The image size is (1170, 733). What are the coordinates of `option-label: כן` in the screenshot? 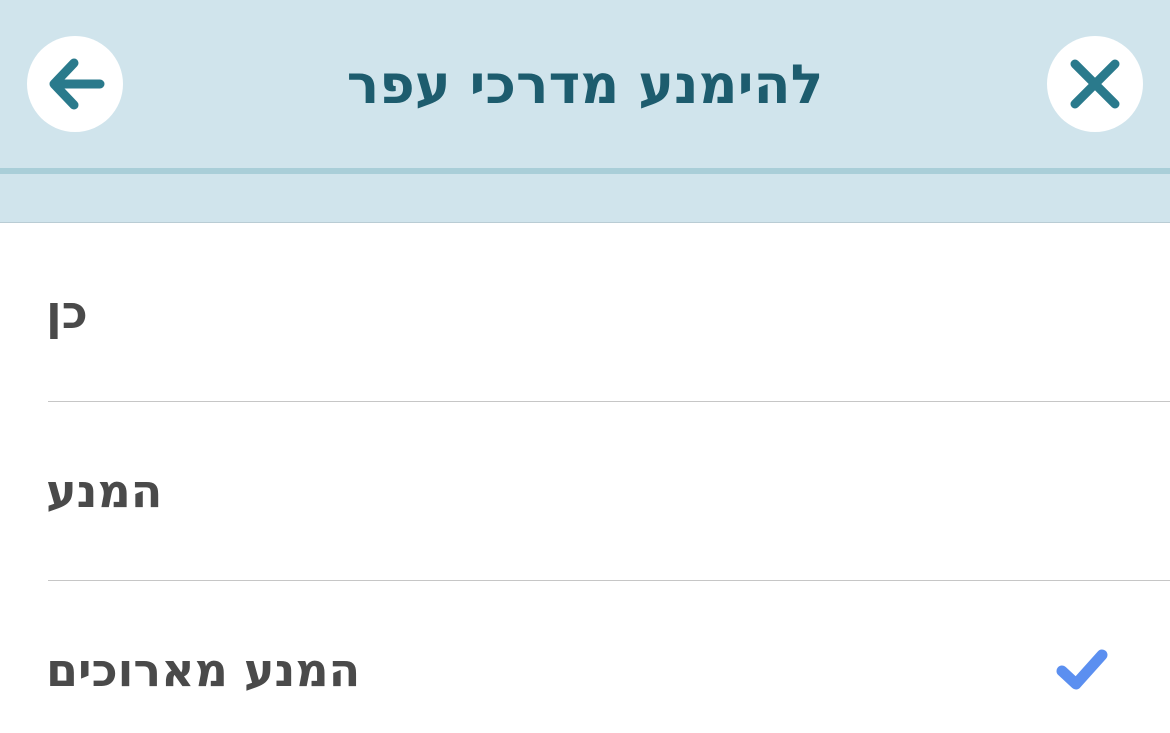 It's located at (67, 312).